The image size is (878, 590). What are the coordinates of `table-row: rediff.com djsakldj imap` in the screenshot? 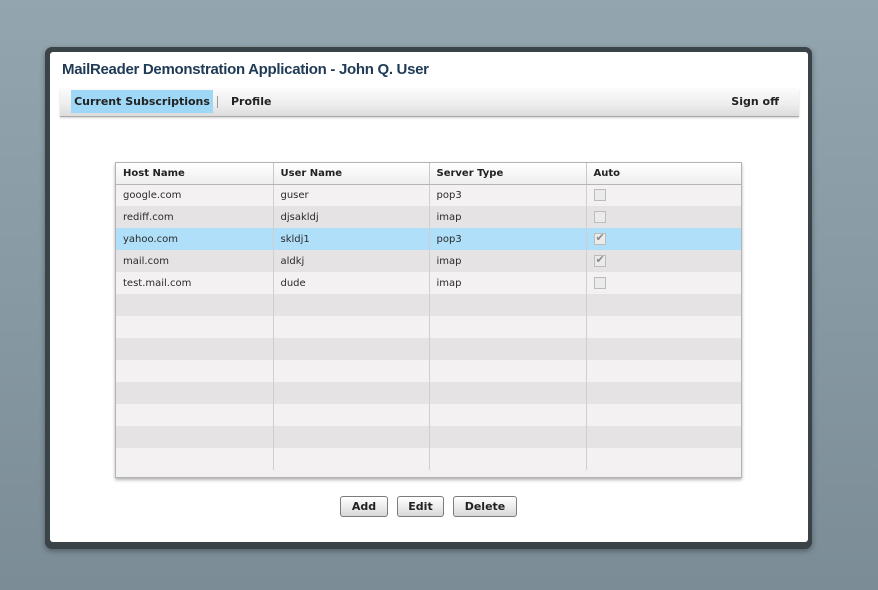 It's located at (428, 217).